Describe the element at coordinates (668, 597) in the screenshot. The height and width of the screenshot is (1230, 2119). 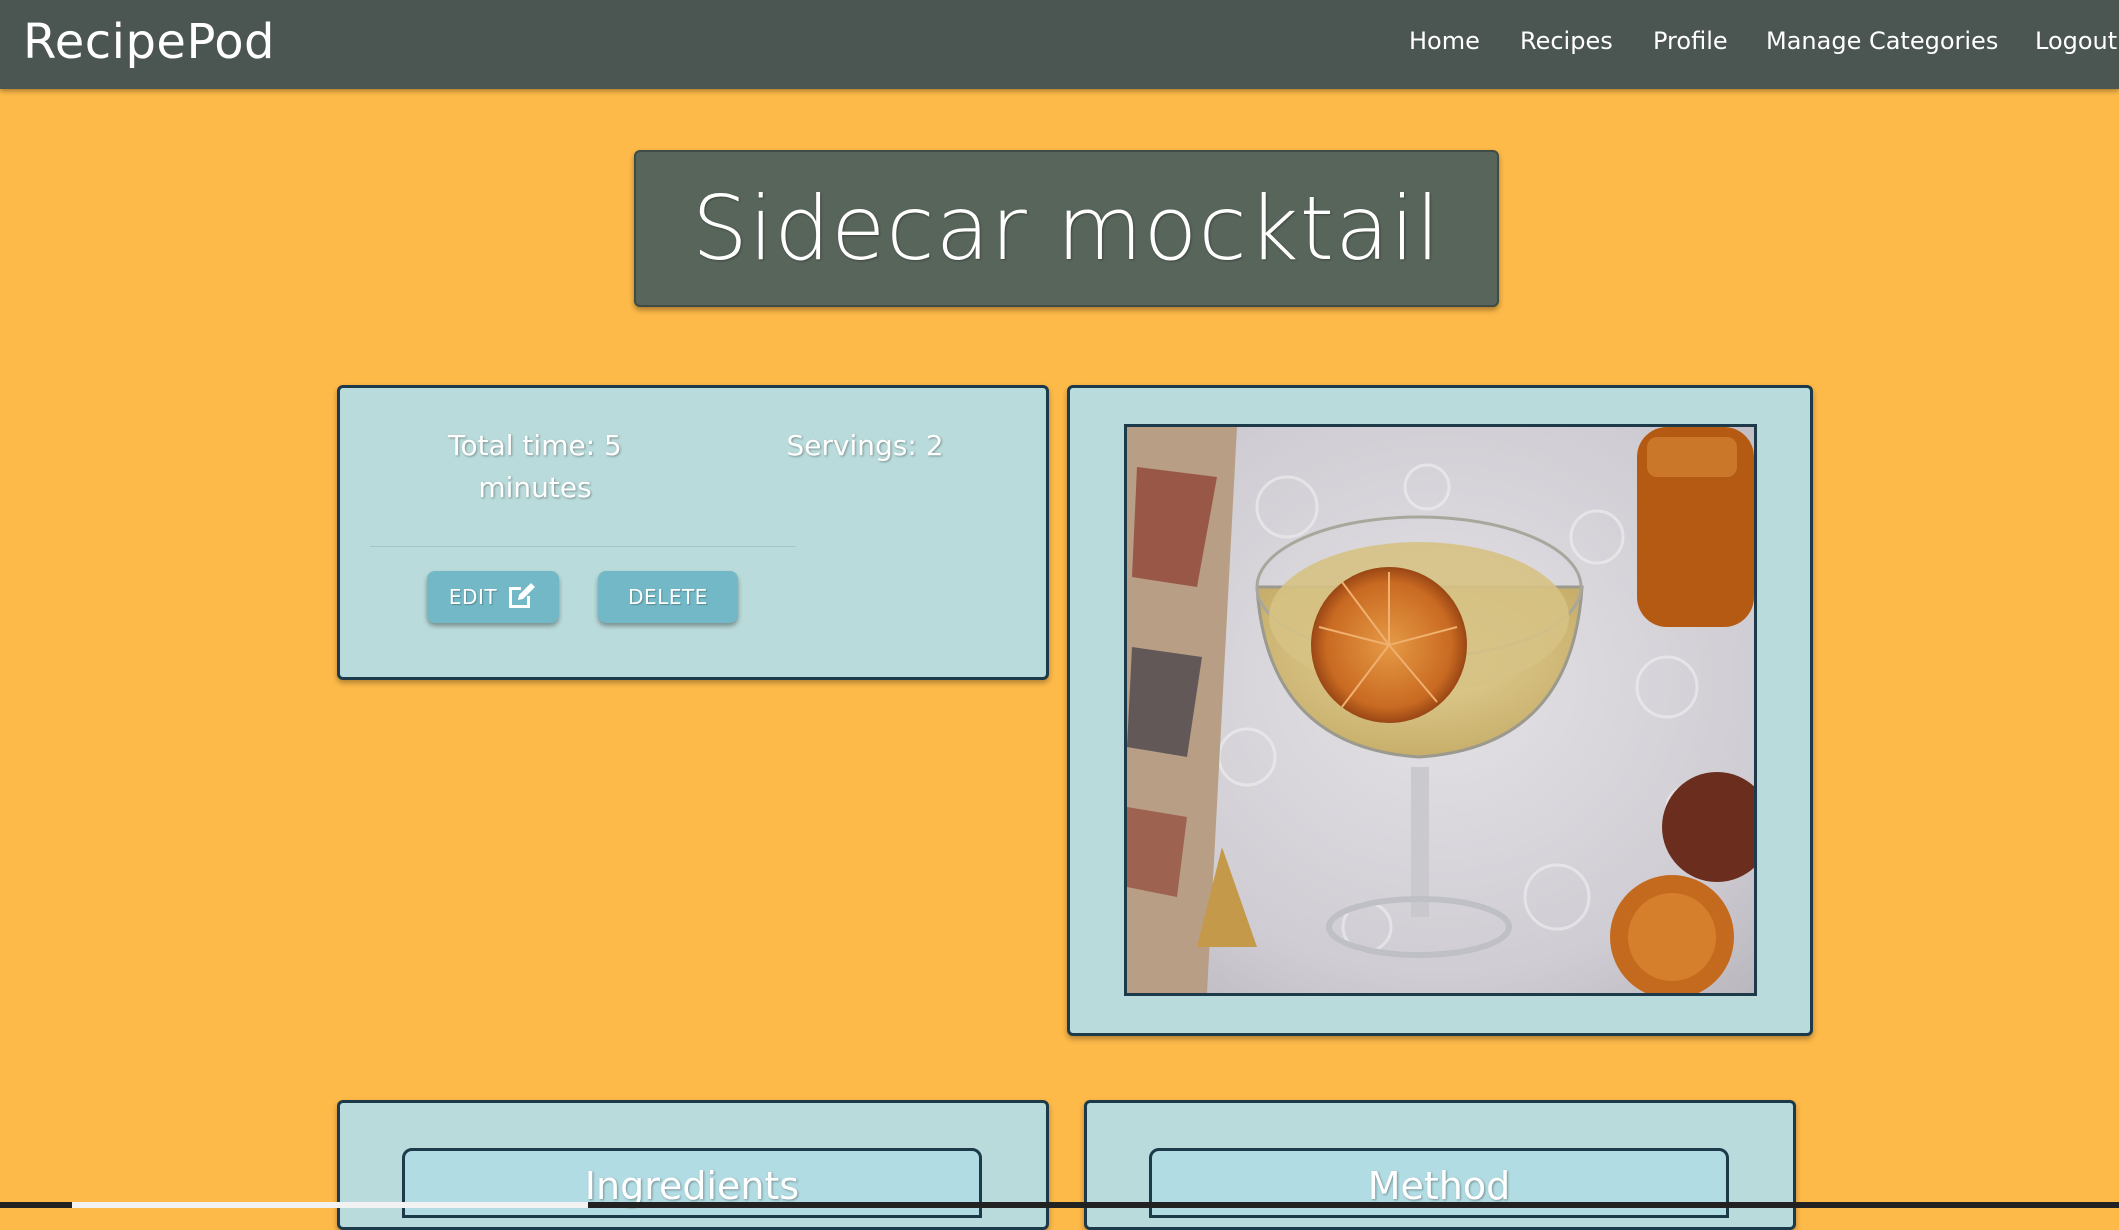
I see `delete-button: DELETE` at that location.